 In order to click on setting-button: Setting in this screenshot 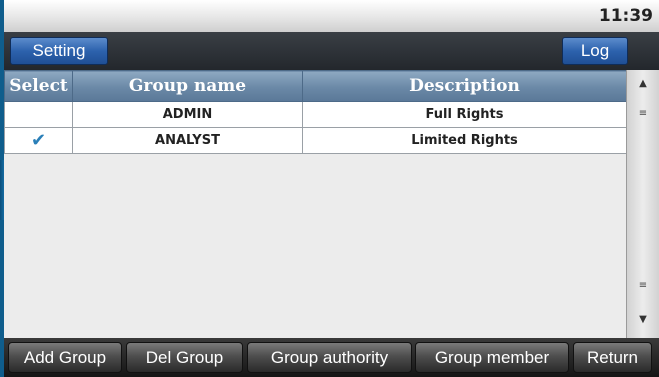, I will do `click(59, 51)`.